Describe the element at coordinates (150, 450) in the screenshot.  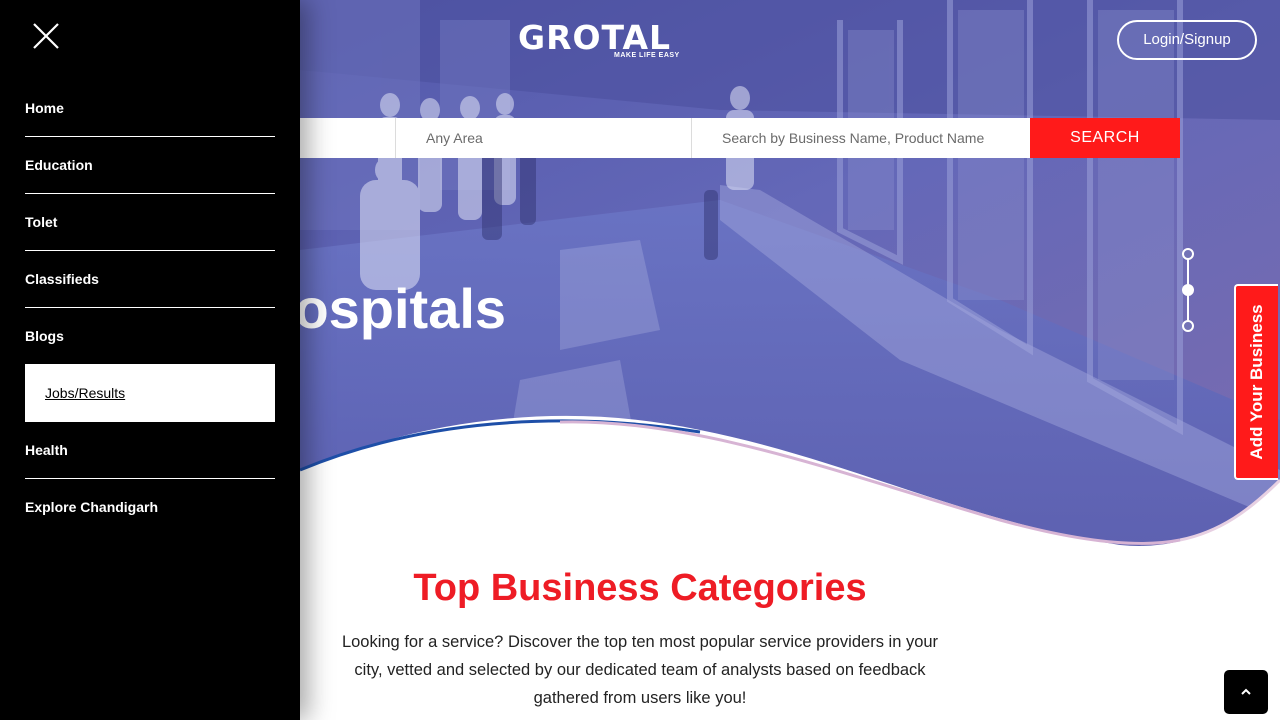
I see `sidebar-item-health: Health` at that location.